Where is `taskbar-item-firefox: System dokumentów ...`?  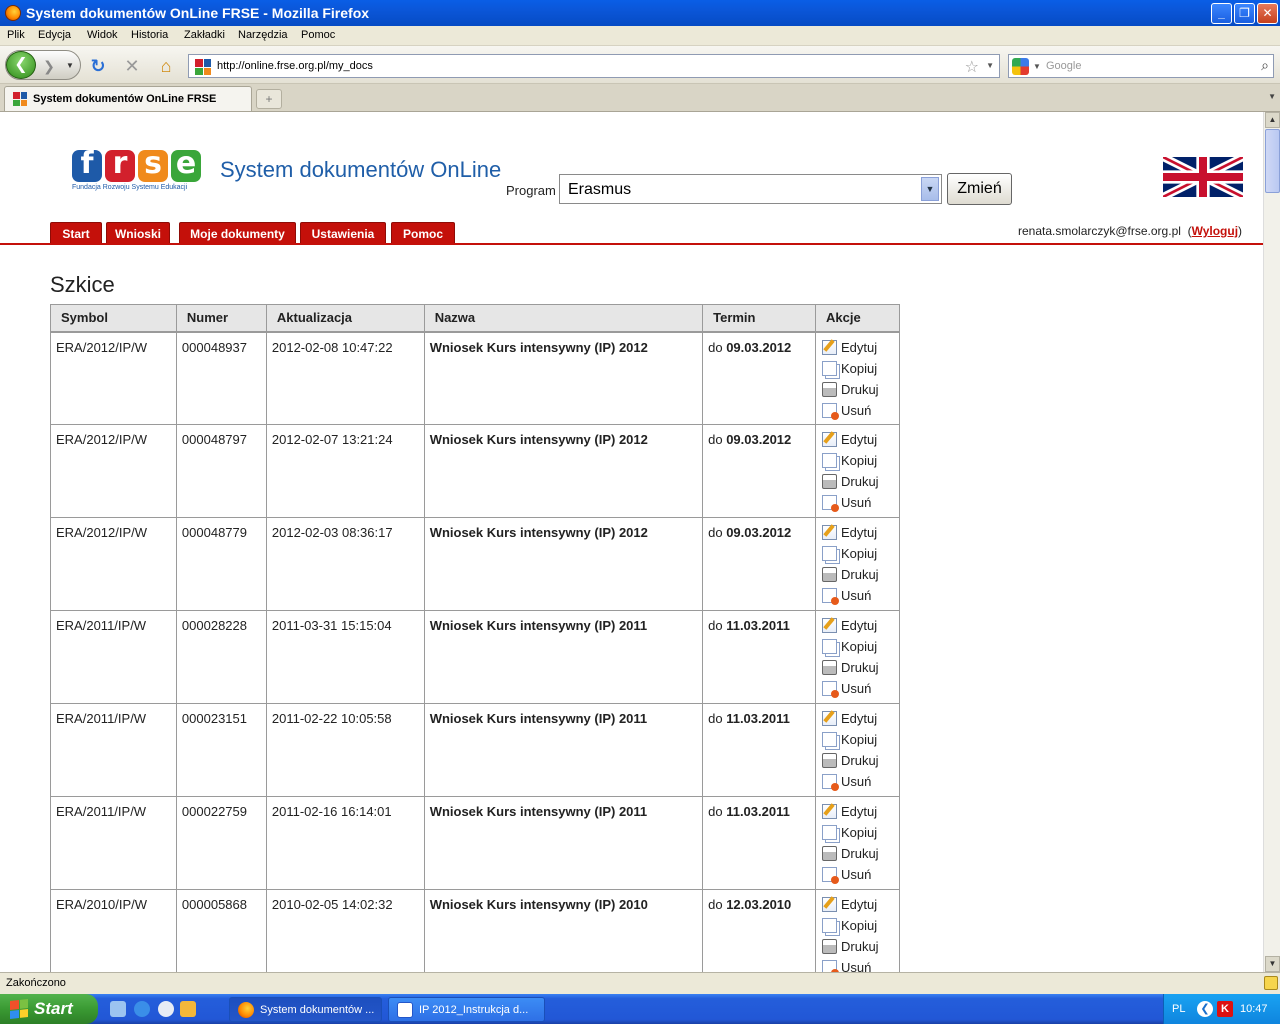 taskbar-item-firefox: System dokumentów ... is located at coordinates (305, 1009).